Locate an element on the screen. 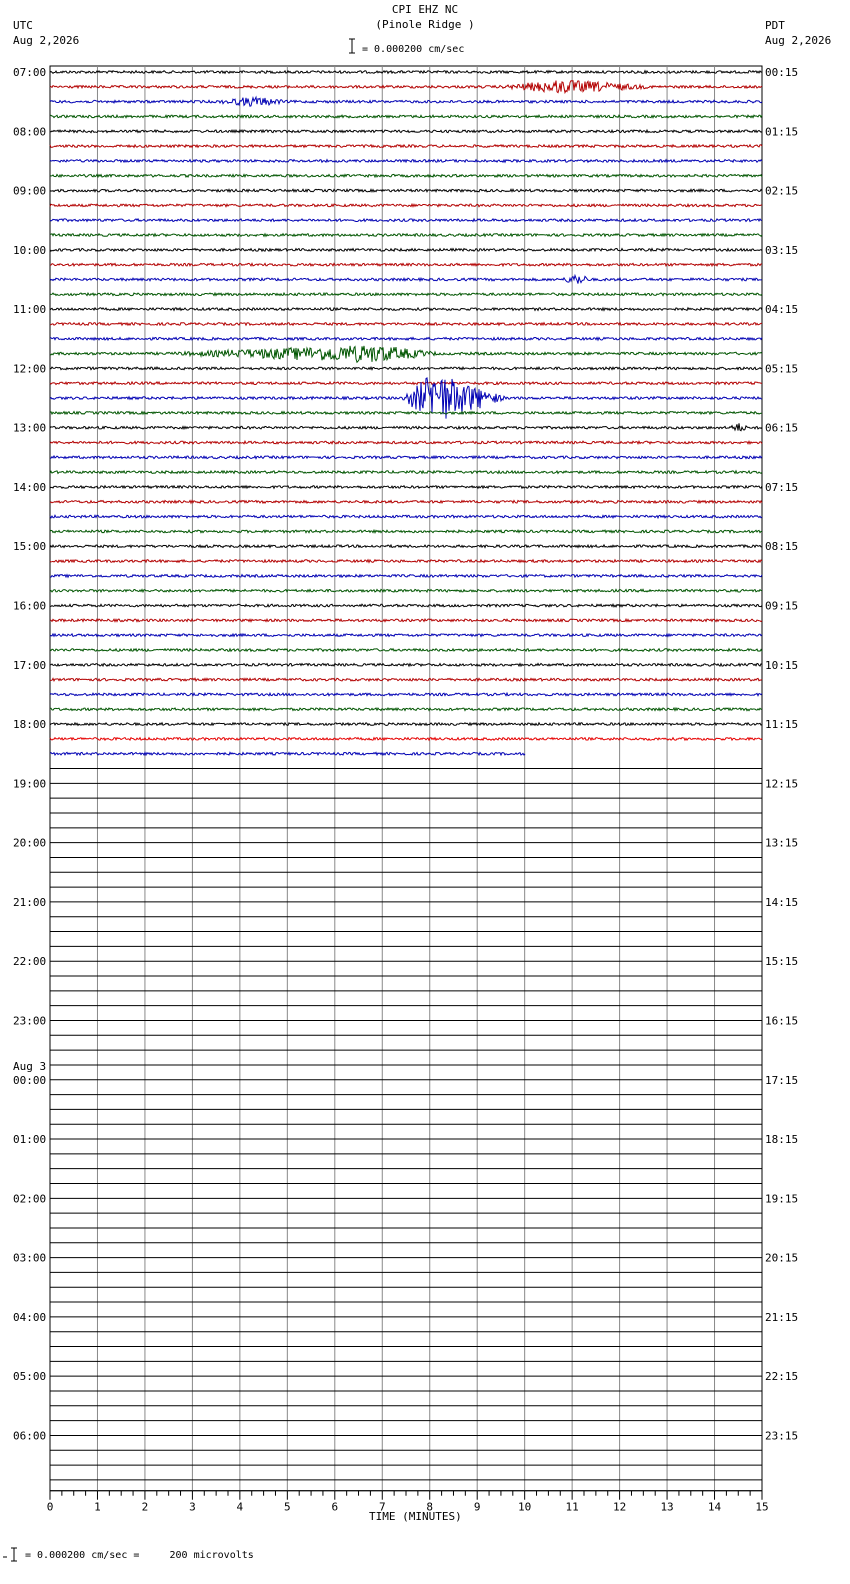  pdt-hour-label: 16:15 is located at coordinates (781, 1020).